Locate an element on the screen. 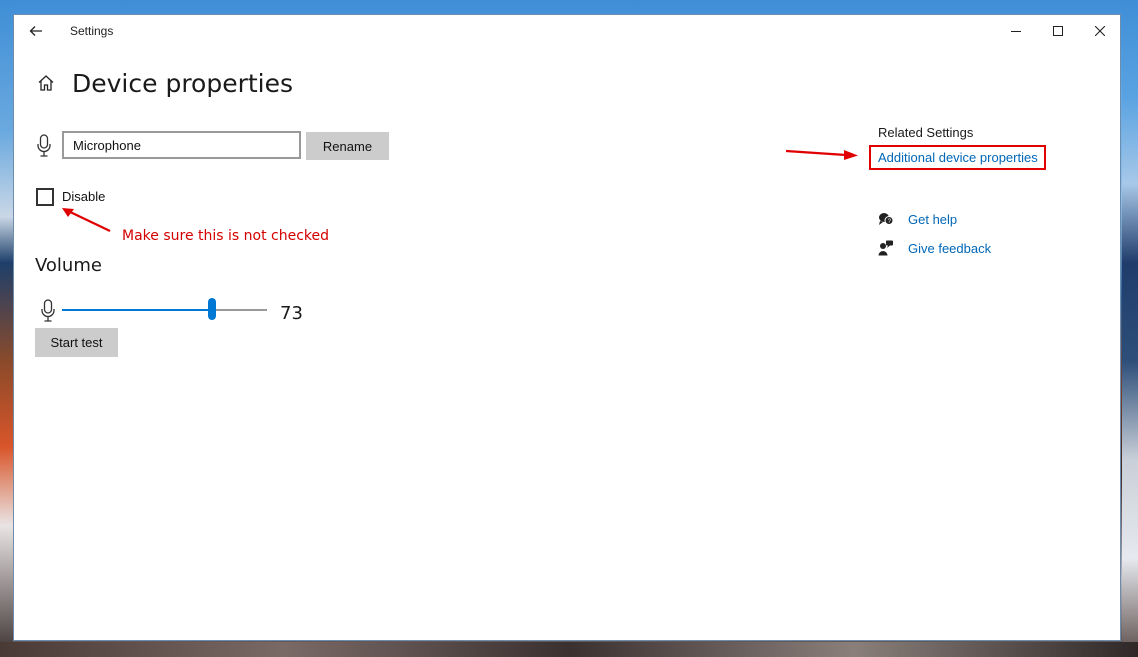 The image size is (1138, 657). minimize-icon is located at coordinates (1016, 31).